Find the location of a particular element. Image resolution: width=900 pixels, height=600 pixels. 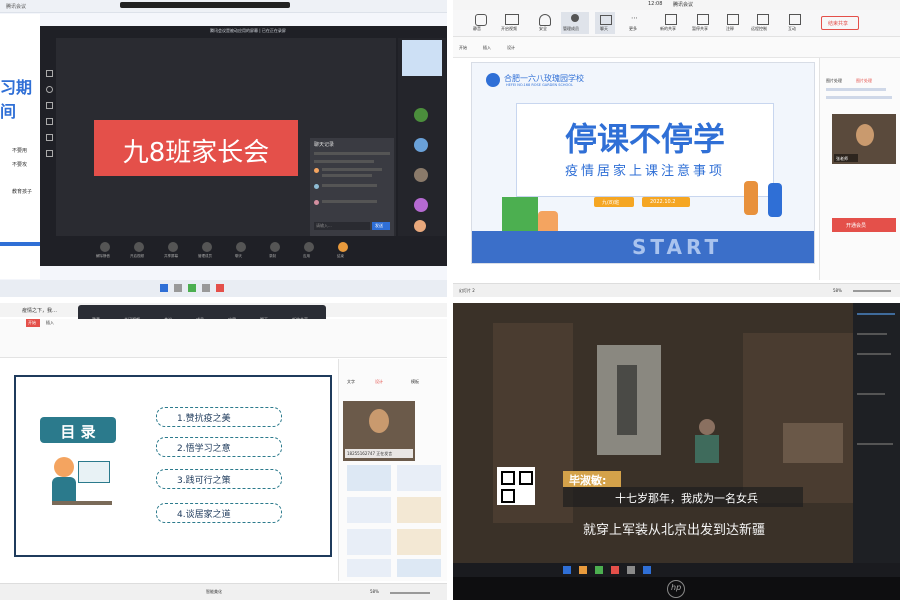

hp-logo: hp is located at coordinates (676, 589).